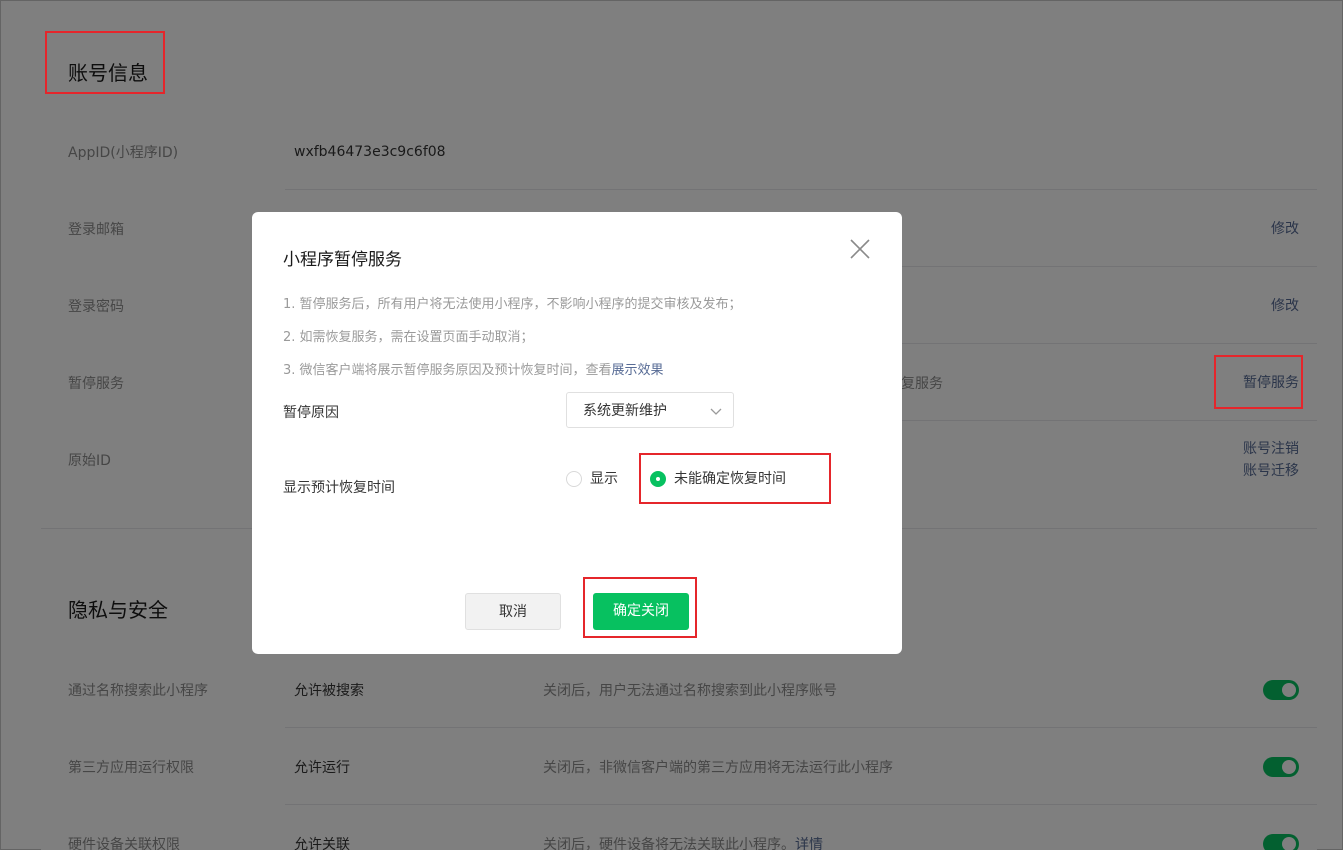 This screenshot has height=850, width=1343. I want to click on note-item: 2. 如需恢复服务，需在设置页面手动取消；, so click(408, 337).